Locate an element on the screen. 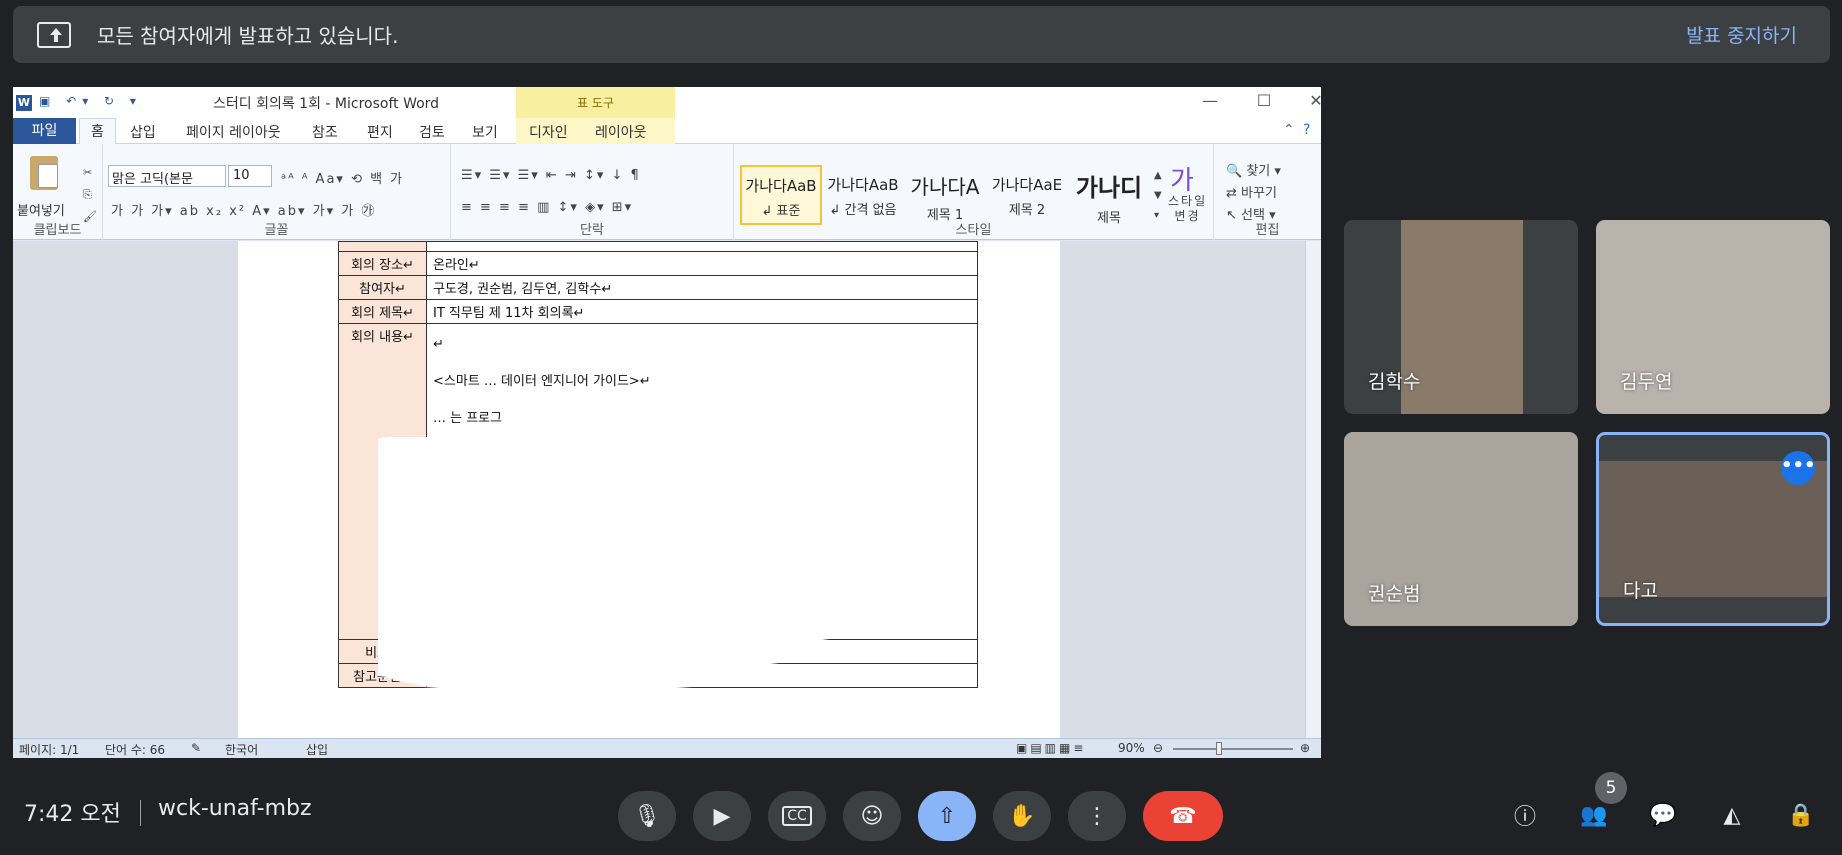 This screenshot has width=1842, height=855. raise-hand-button: ✋ is located at coordinates (1022, 816).